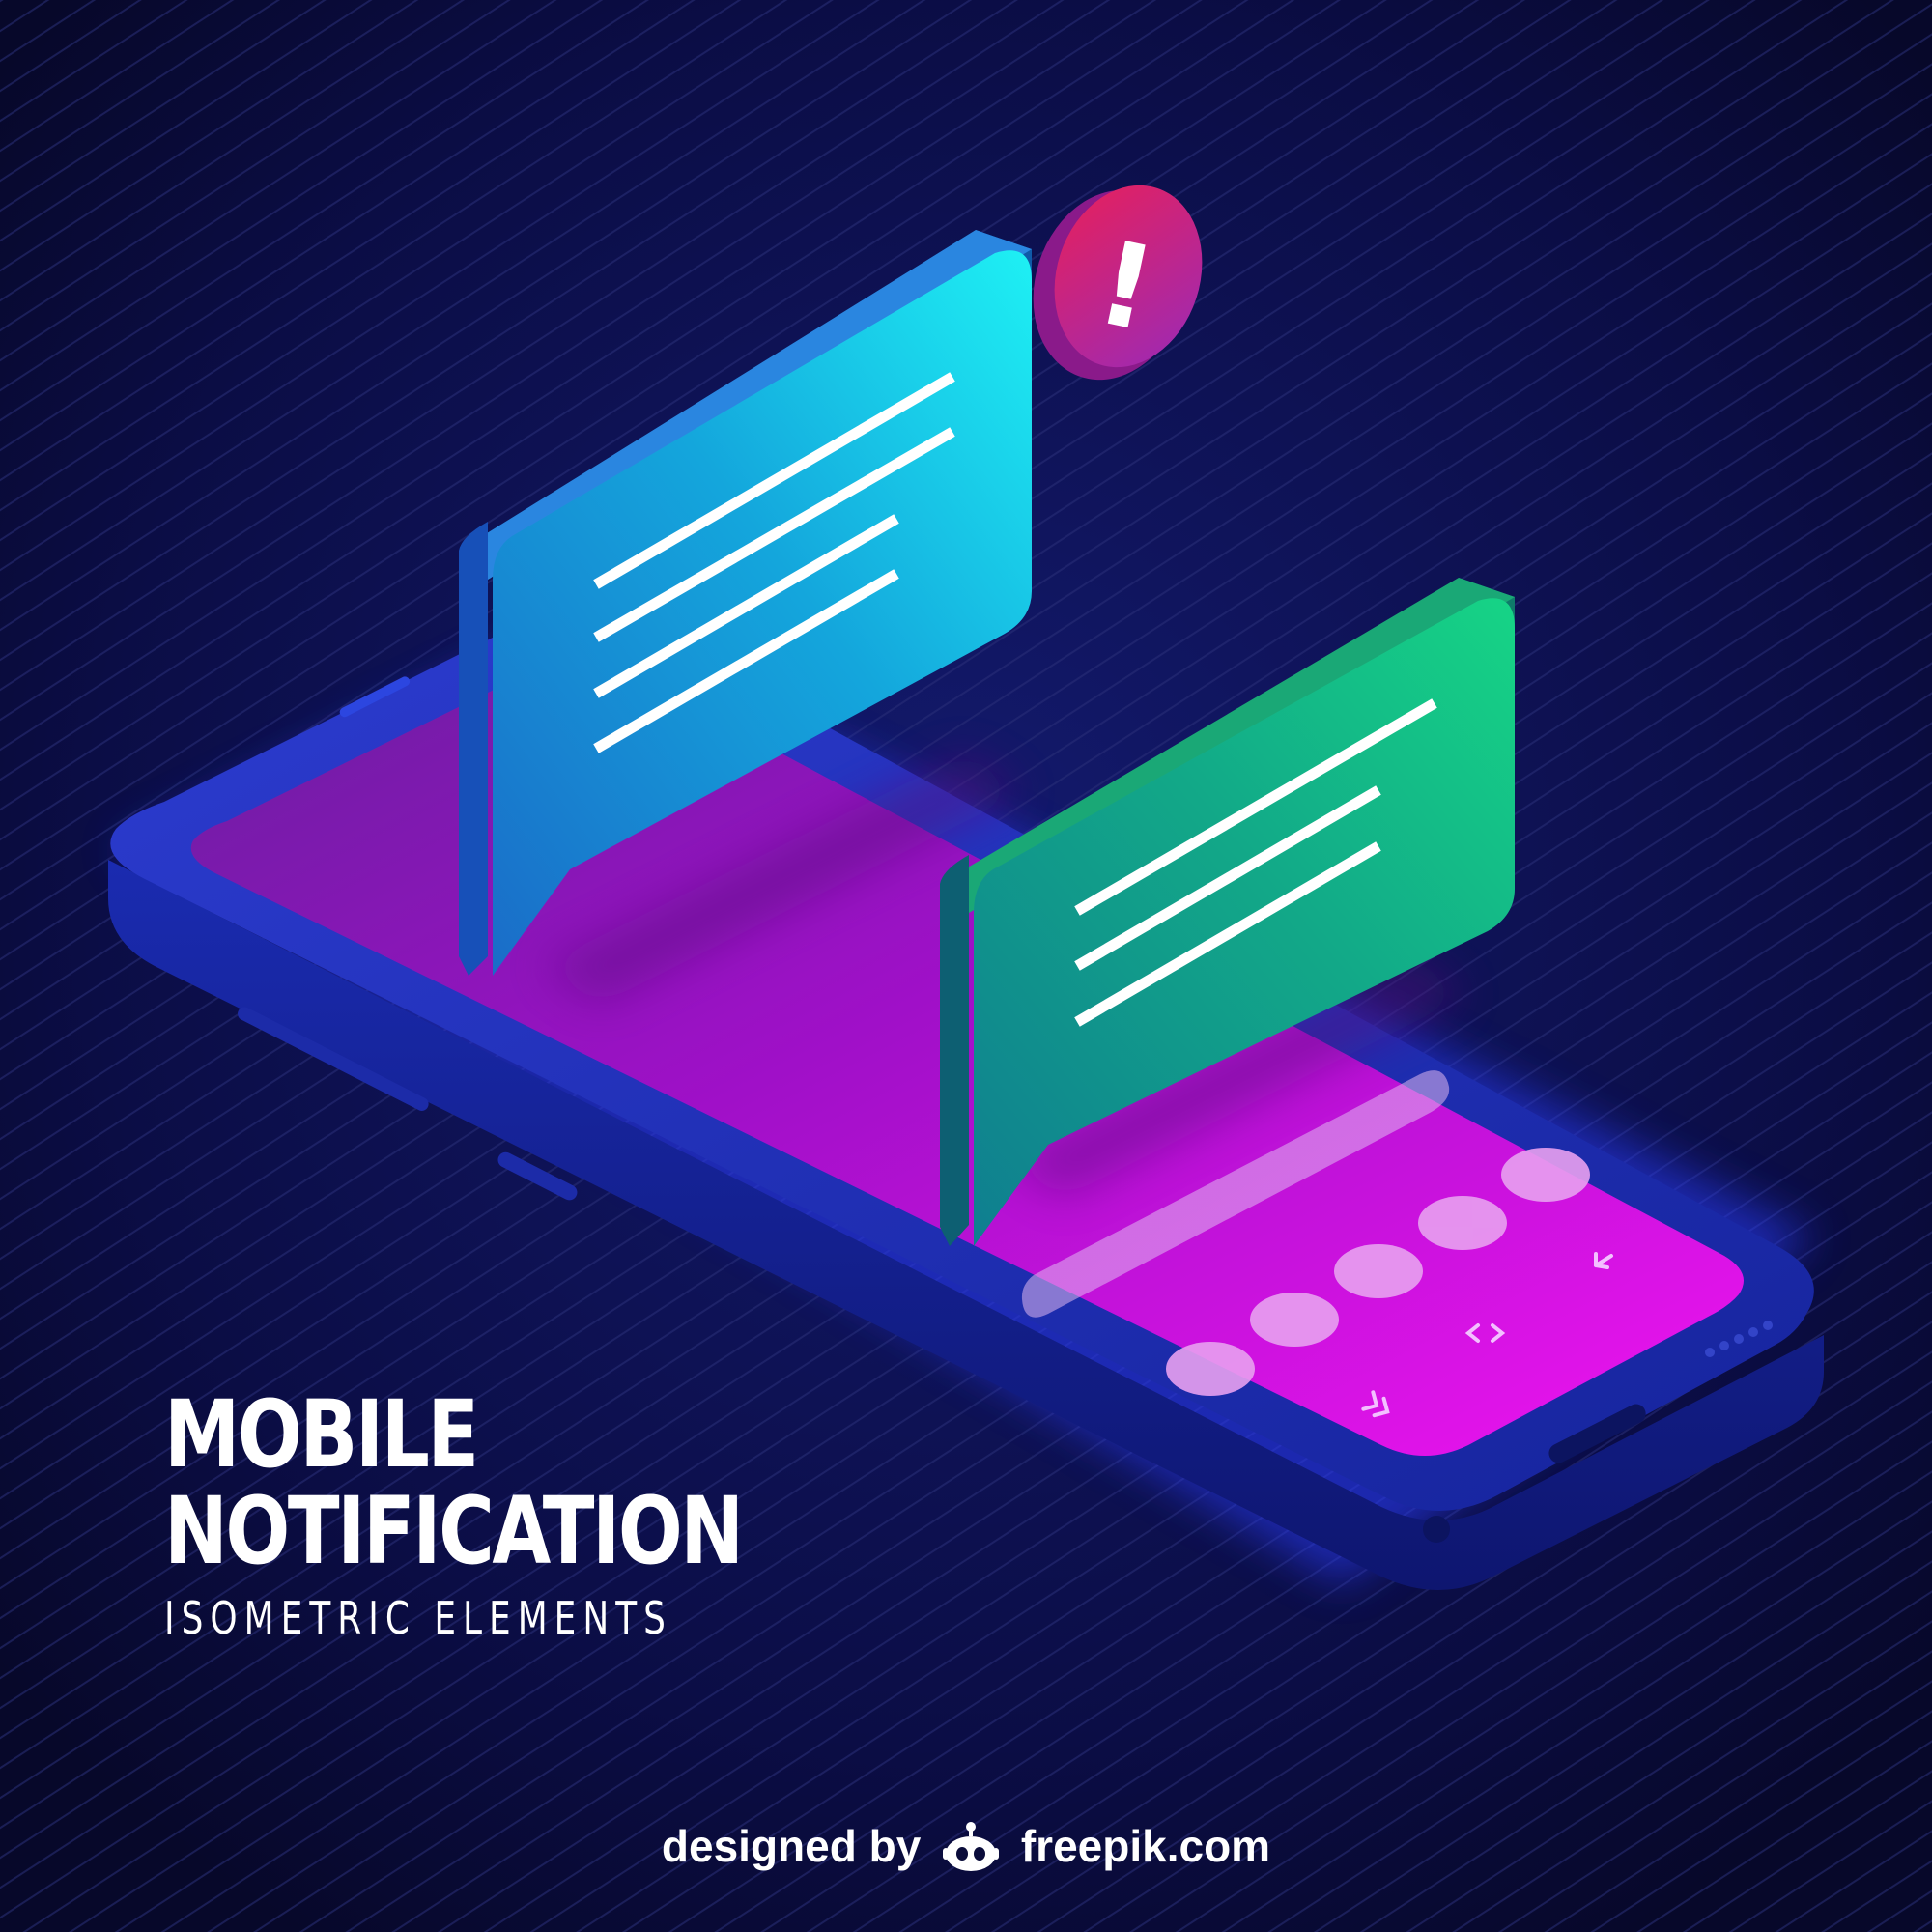 The width and height of the screenshot is (1932, 1932). What do you see at coordinates (473, 749) in the screenshot?
I see `blue-bubble-left` at bounding box center [473, 749].